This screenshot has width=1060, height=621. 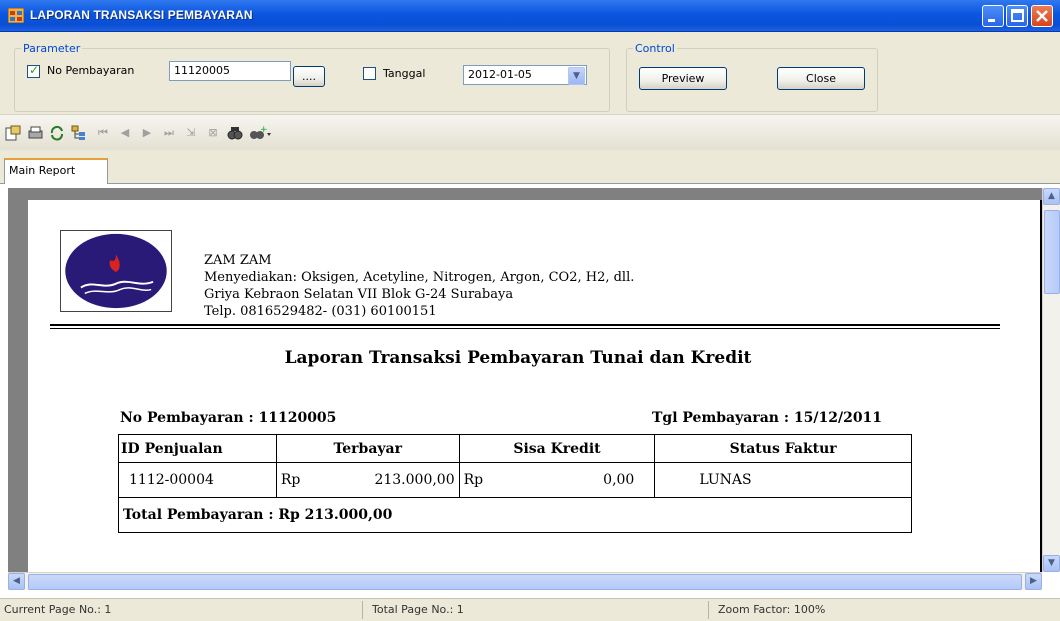 What do you see at coordinates (16, 15) in the screenshot?
I see `app-icon` at bounding box center [16, 15].